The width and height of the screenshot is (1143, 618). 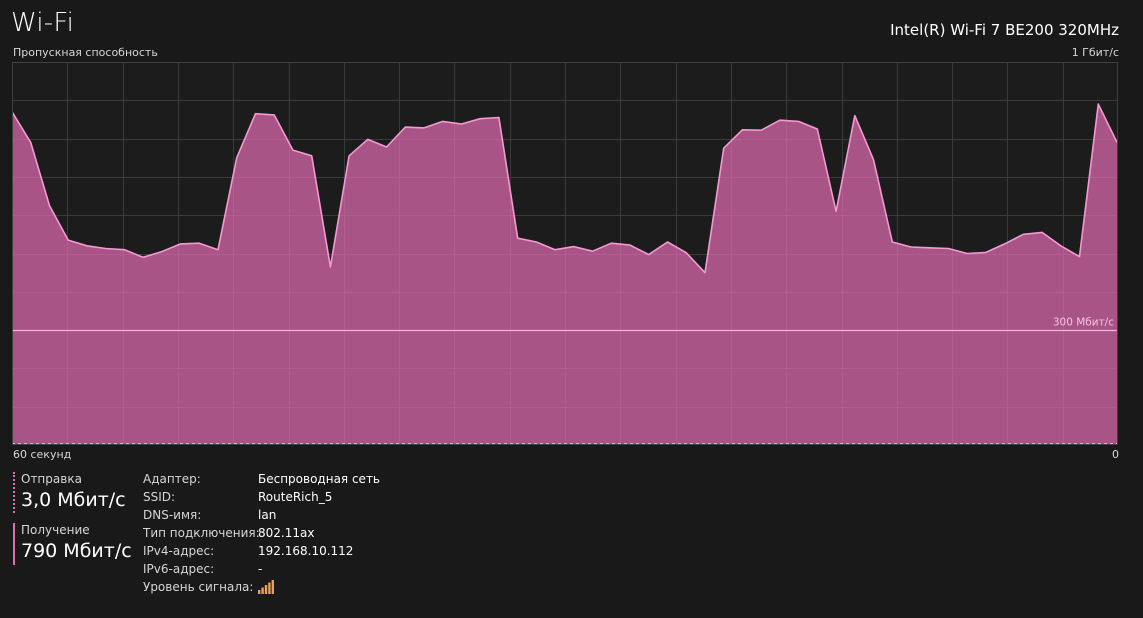 I want to click on property-row: IPv4-адрес: 192.168.10.112, so click(x=261, y=551).